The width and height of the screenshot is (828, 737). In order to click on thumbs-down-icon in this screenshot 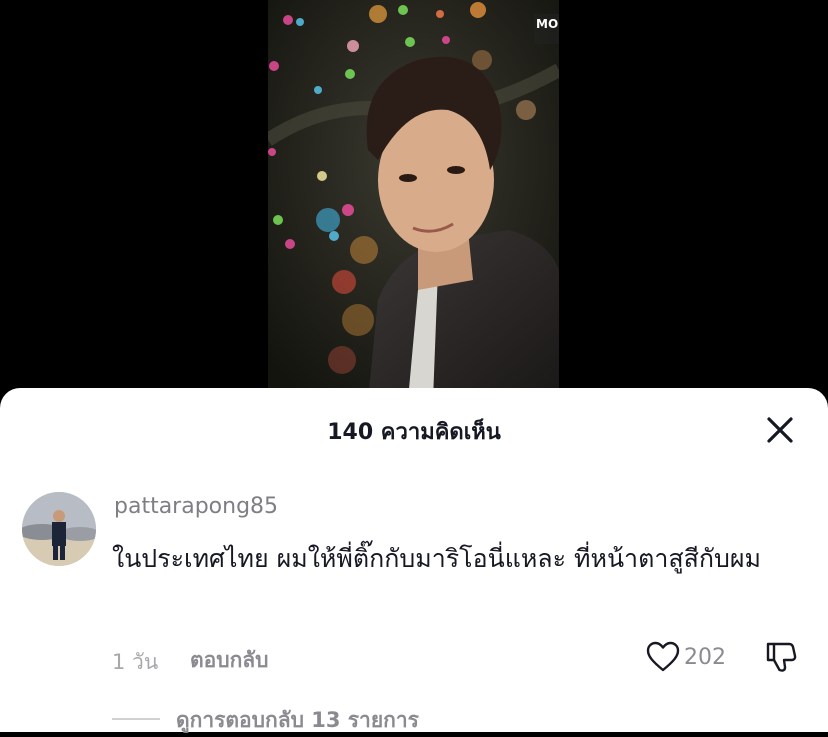, I will do `click(781, 657)`.